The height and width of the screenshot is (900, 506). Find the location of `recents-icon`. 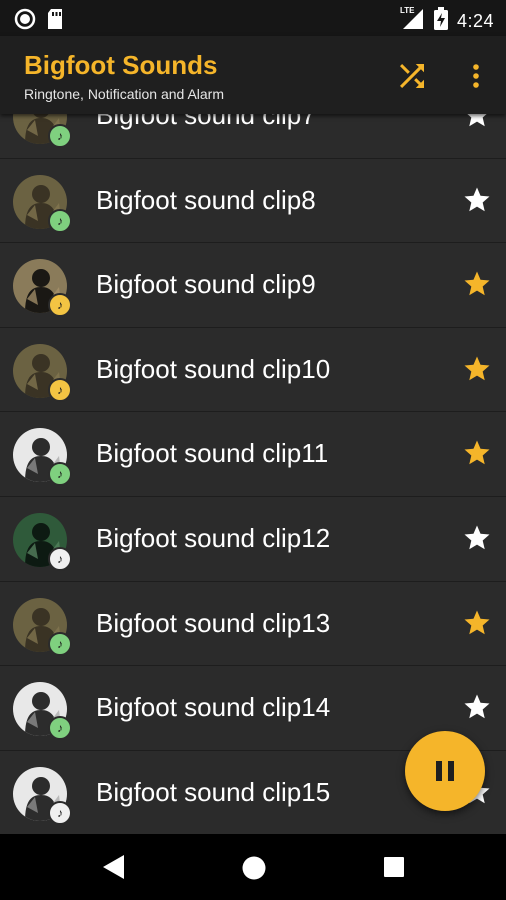

recents-icon is located at coordinates (394, 867).